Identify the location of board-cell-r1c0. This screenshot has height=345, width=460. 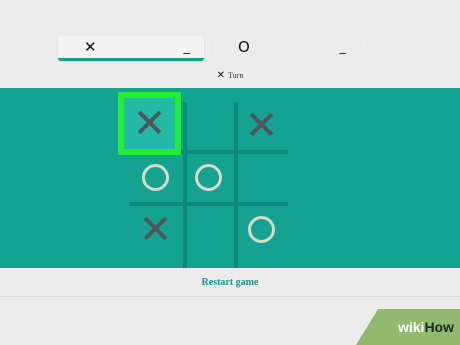
(155, 177).